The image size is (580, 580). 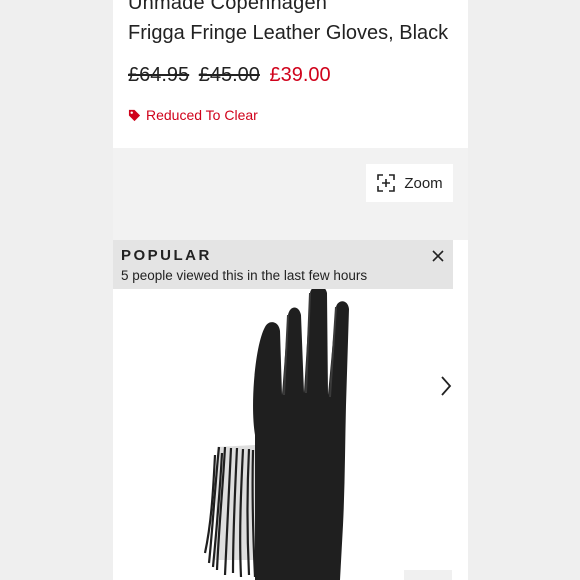 What do you see at coordinates (227, 7) in the screenshot?
I see `product-brand: Unmade Copenhagen` at bounding box center [227, 7].